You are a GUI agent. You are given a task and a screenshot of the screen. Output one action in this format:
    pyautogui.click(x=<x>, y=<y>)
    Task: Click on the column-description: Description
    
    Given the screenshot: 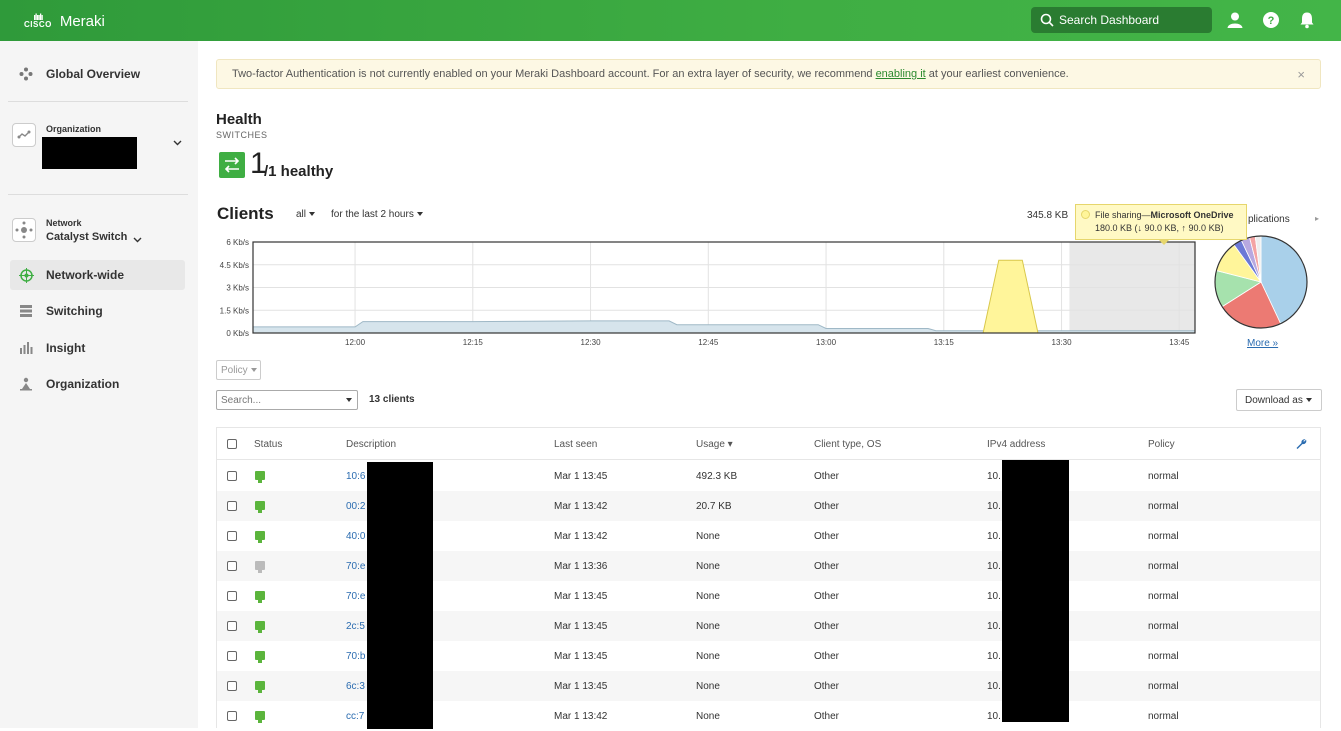 What is the action you would take?
    pyautogui.click(x=371, y=444)
    